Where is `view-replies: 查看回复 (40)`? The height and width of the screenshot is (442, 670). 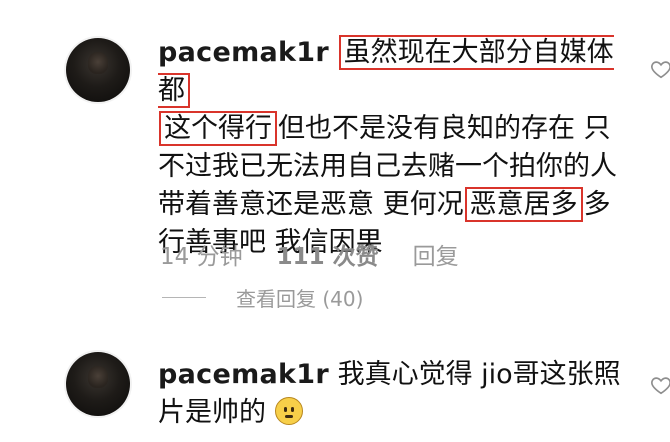 view-replies: 查看回复 (40) is located at coordinates (262, 297).